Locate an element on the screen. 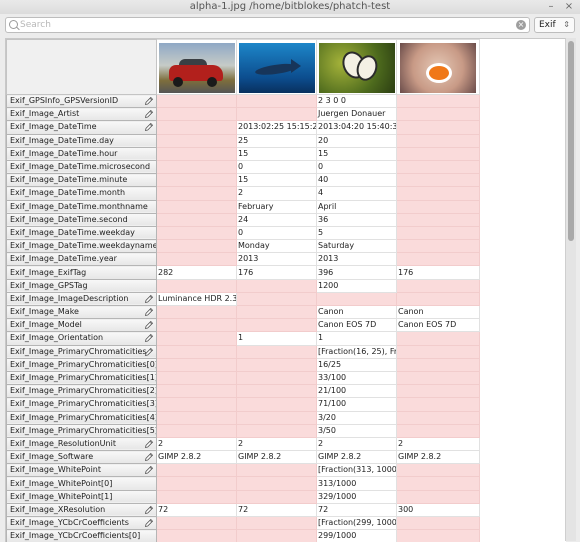 This screenshot has height=542, width=580. table-cell: 282 is located at coordinates (196, 272).